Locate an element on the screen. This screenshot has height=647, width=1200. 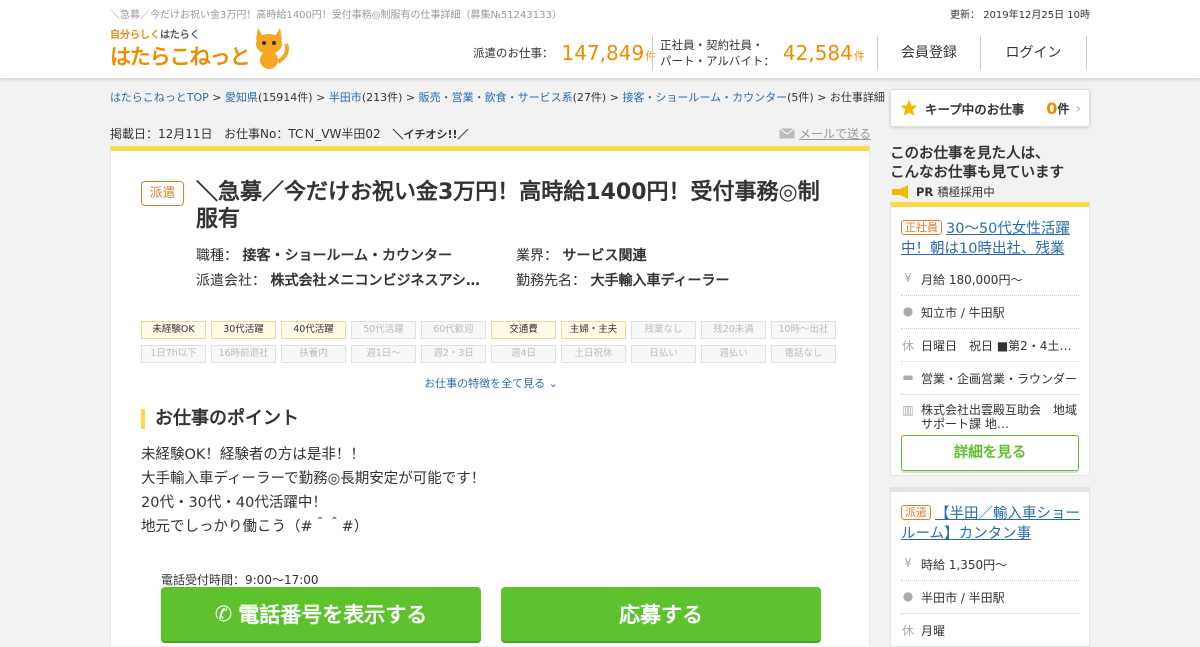
show-all-features-link: お仕事の特徴を全て見る ⌄ is located at coordinates (491, 383).